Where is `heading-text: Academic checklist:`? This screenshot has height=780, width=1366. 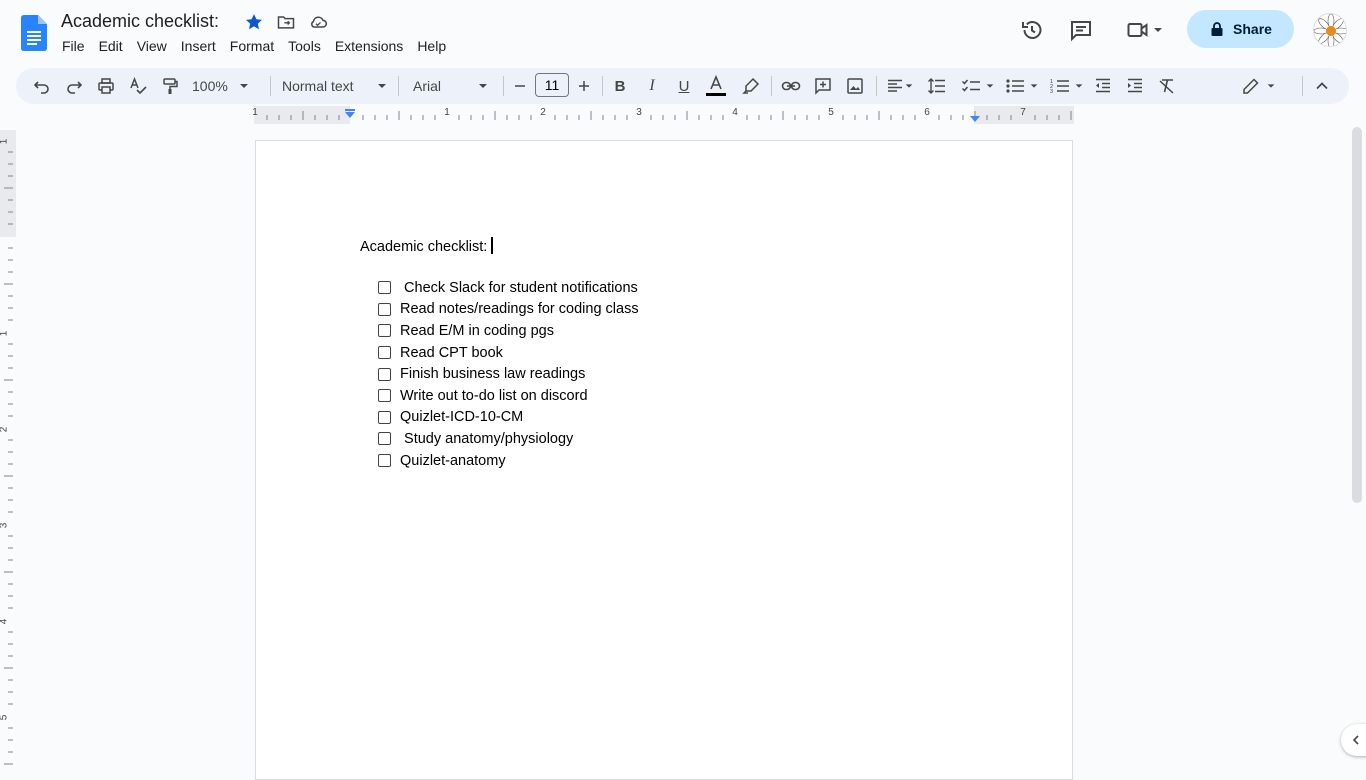
heading-text: Academic checklist: is located at coordinates (424, 247).